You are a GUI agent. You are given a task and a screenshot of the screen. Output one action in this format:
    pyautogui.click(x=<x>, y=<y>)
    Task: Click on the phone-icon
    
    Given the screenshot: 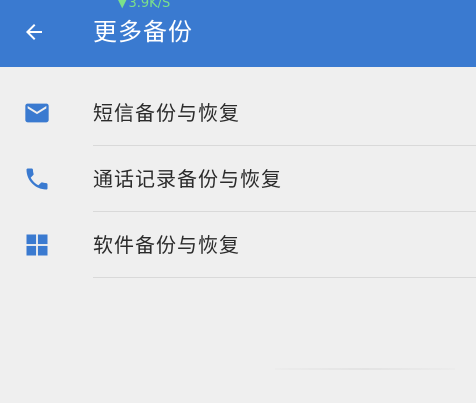 What is the action you would take?
    pyautogui.click(x=37, y=179)
    